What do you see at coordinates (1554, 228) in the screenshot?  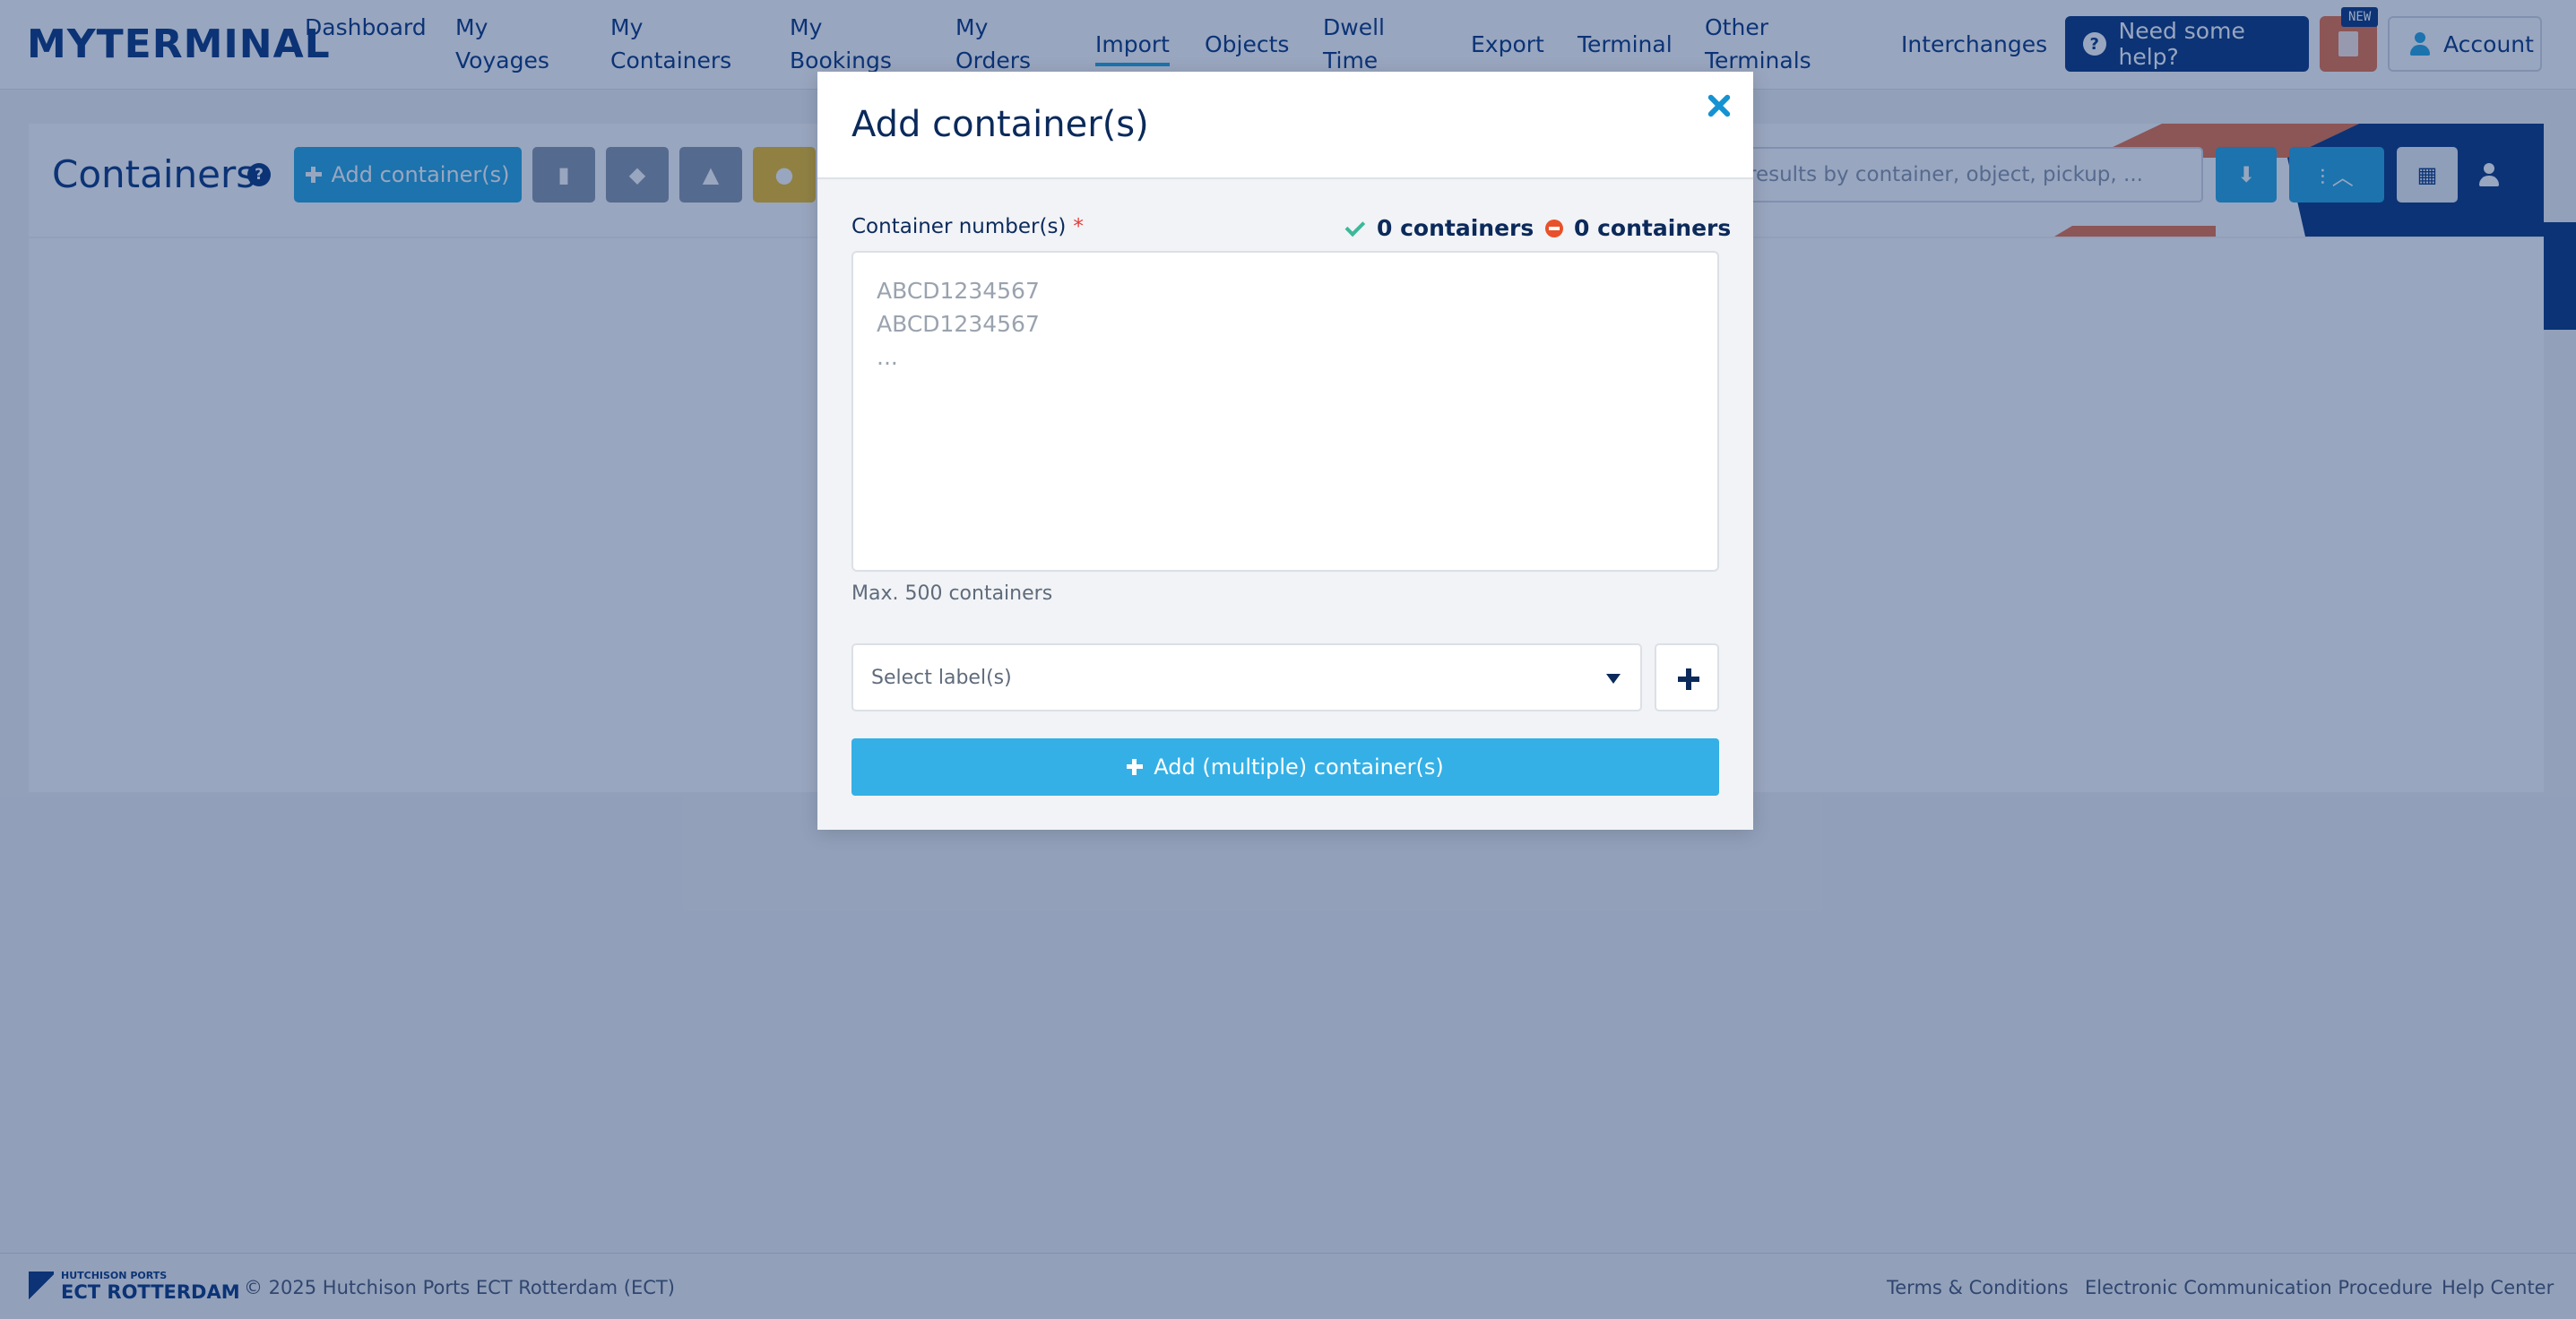 I see `minus-circle-icon` at bounding box center [1554, 228].